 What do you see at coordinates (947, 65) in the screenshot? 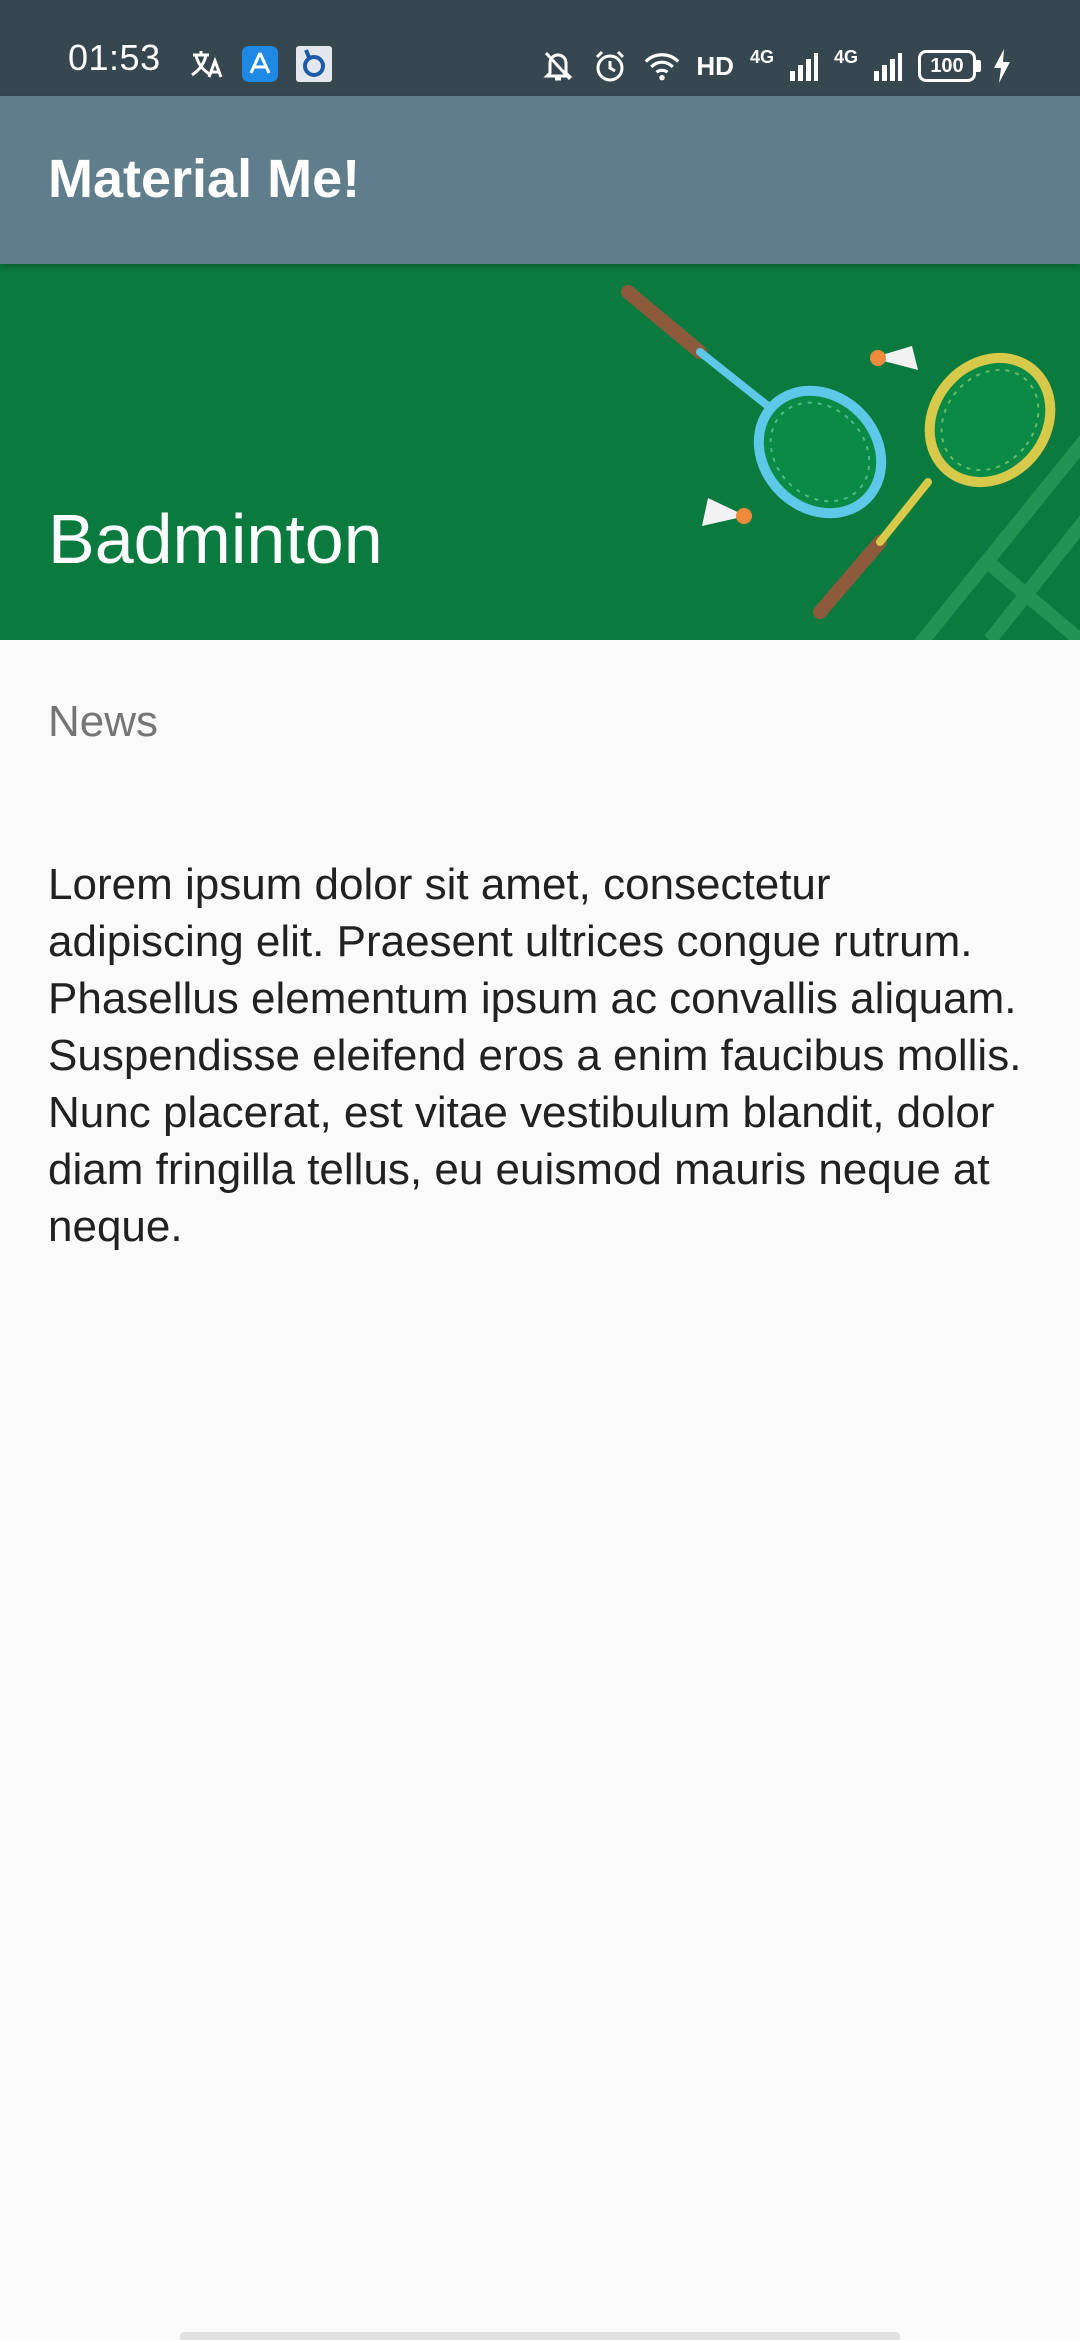
I see `battery-level: 100` at bounding box center [947, 65].